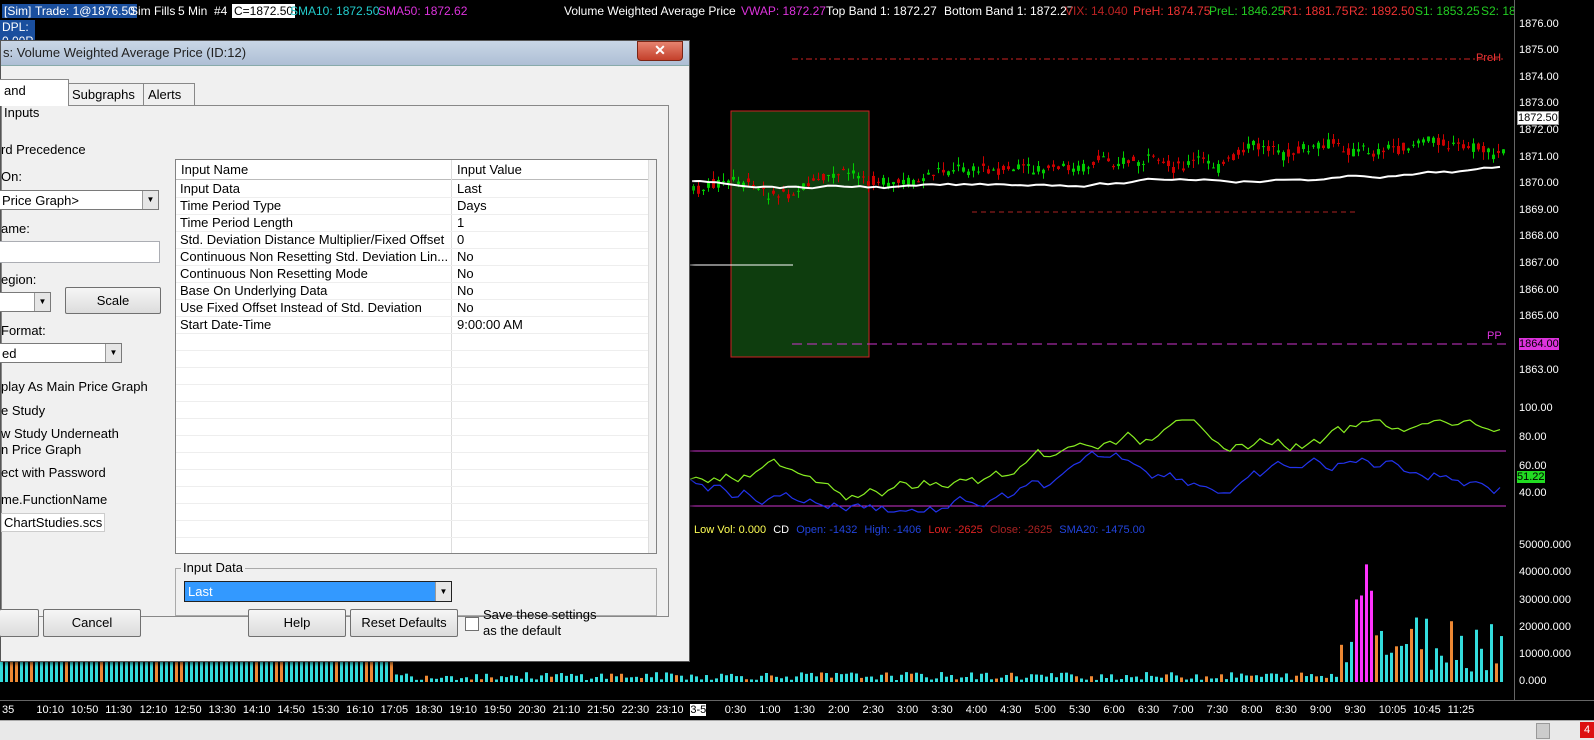 This screenshot has width=1594, height=740. Describe the element at coordinates (1587, 730) in the screenshot. I see `alert-count-badge: 4` at that location.